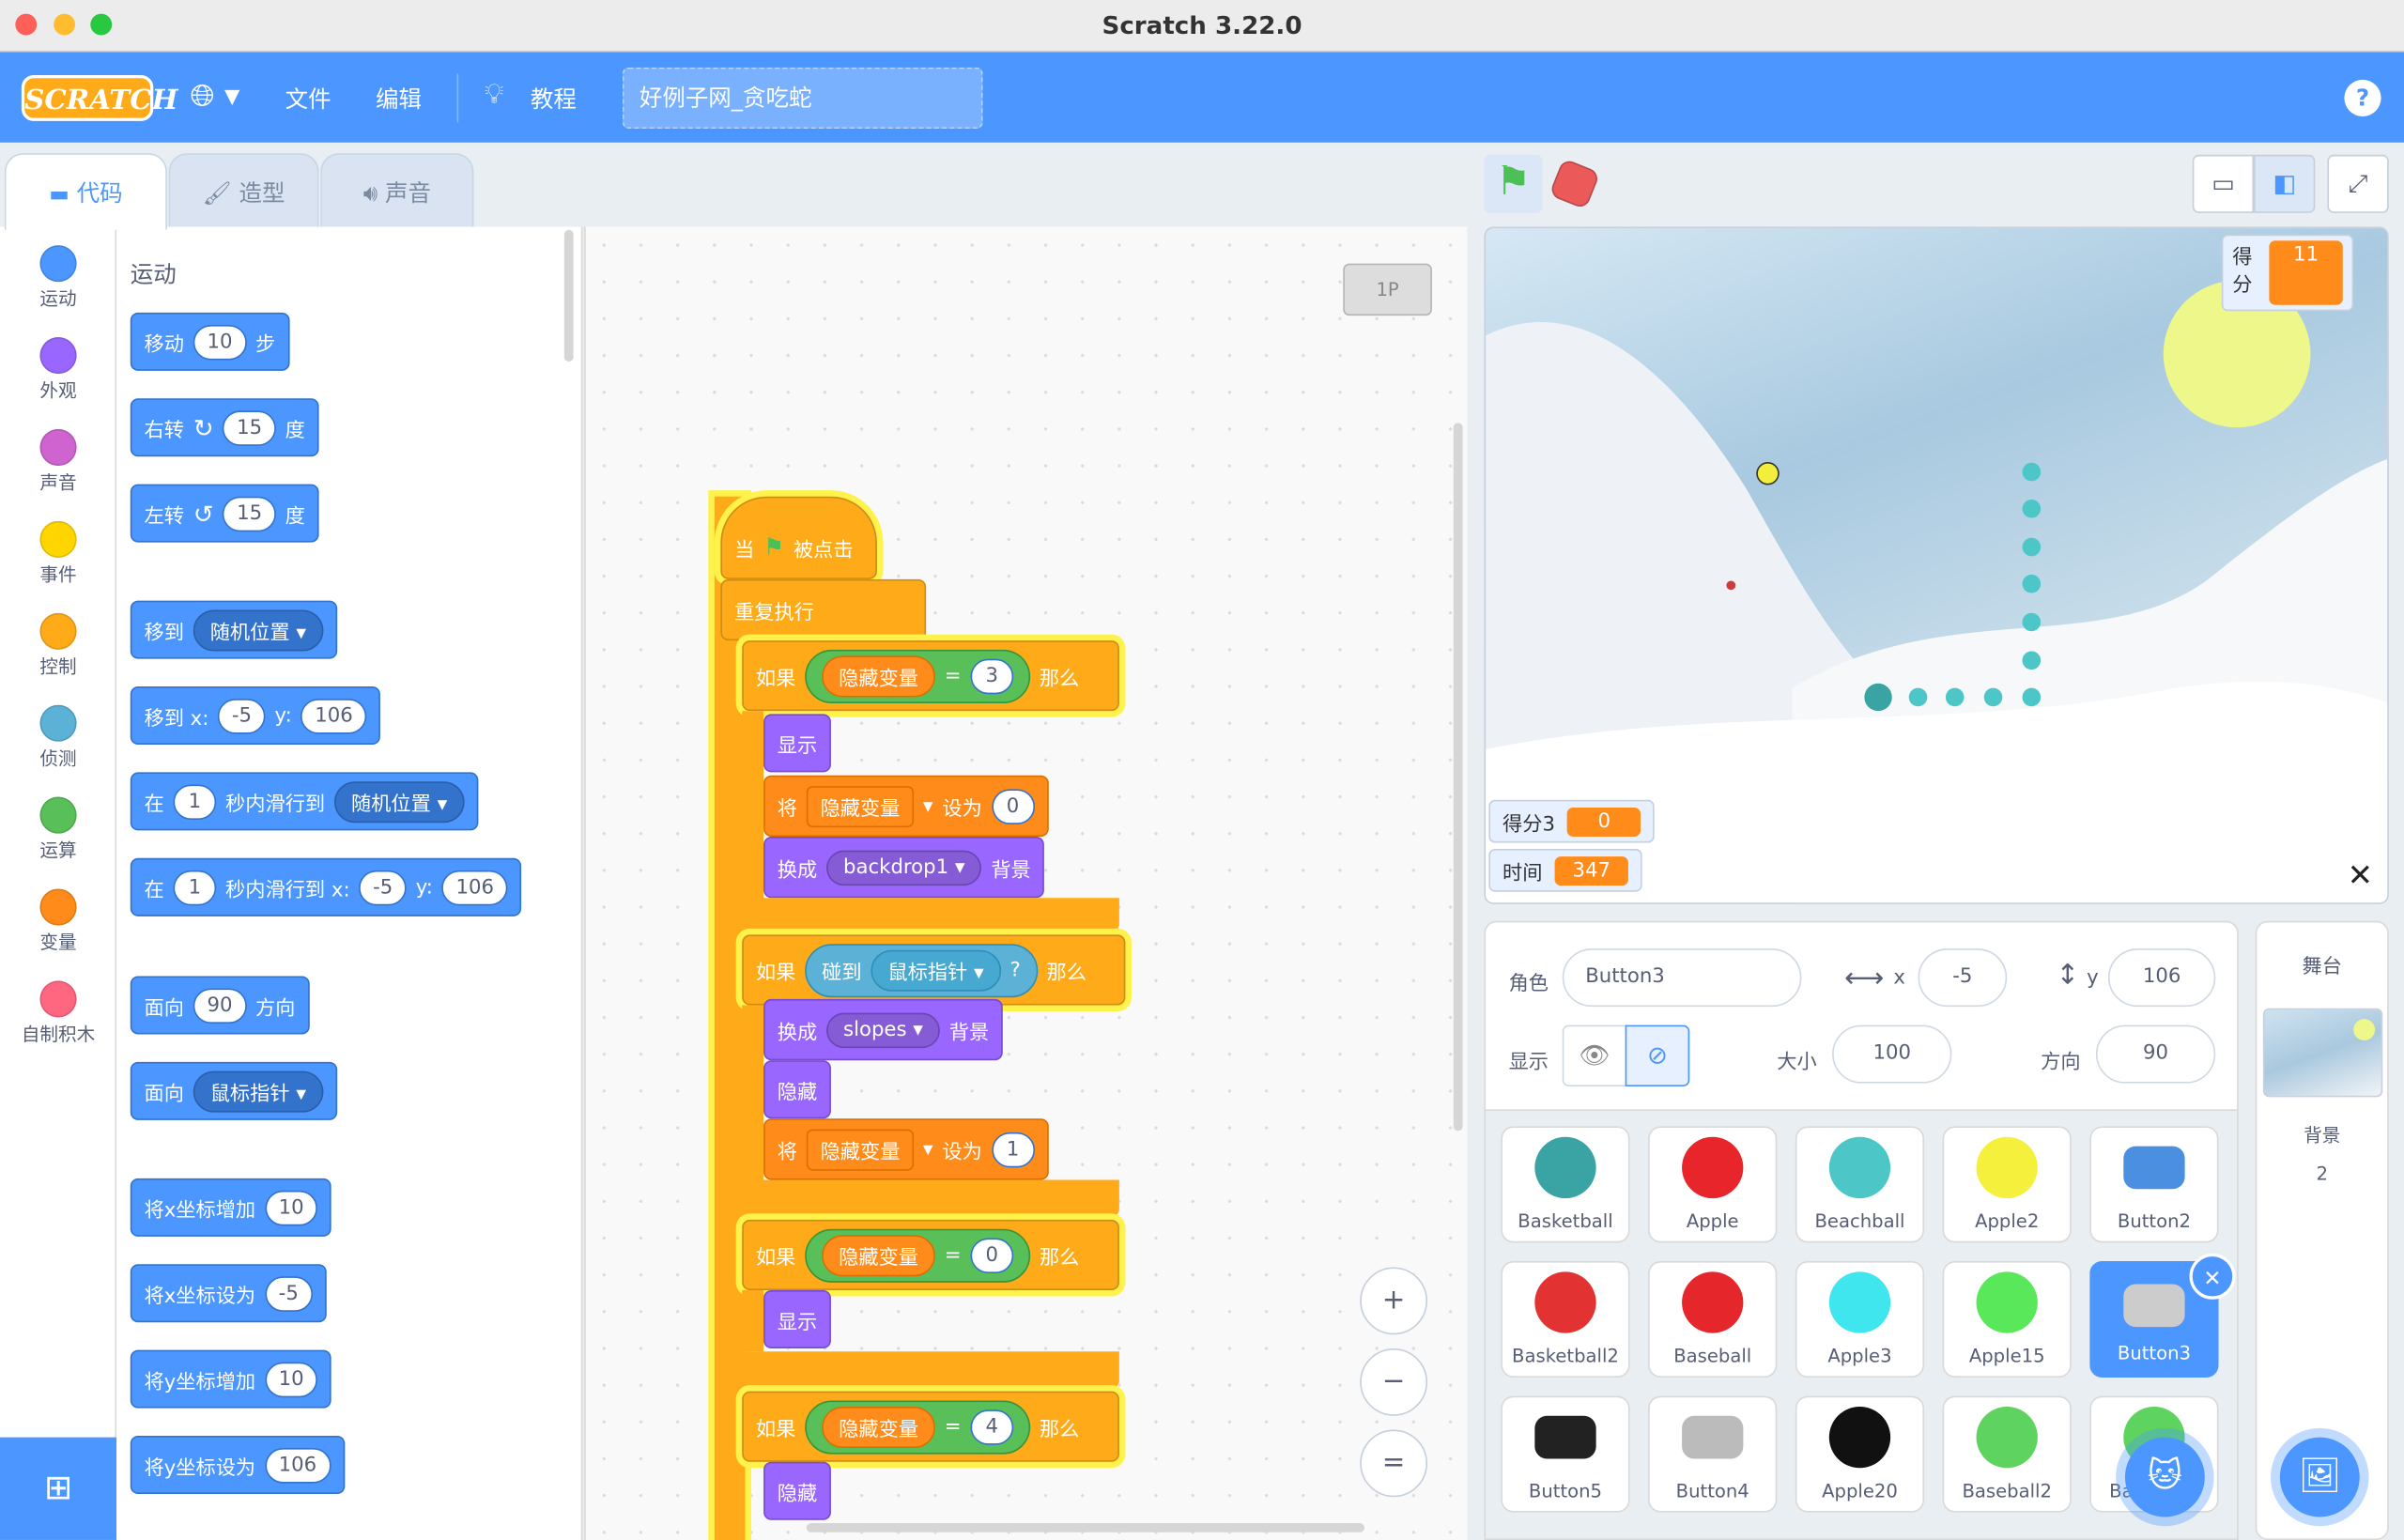  What do you see at coordinates (934, 970) in the screenshot?
I see `if-block-2: 如果 碰到 鼠标指针 ▾? 那么` at bounding box center [934, 970].